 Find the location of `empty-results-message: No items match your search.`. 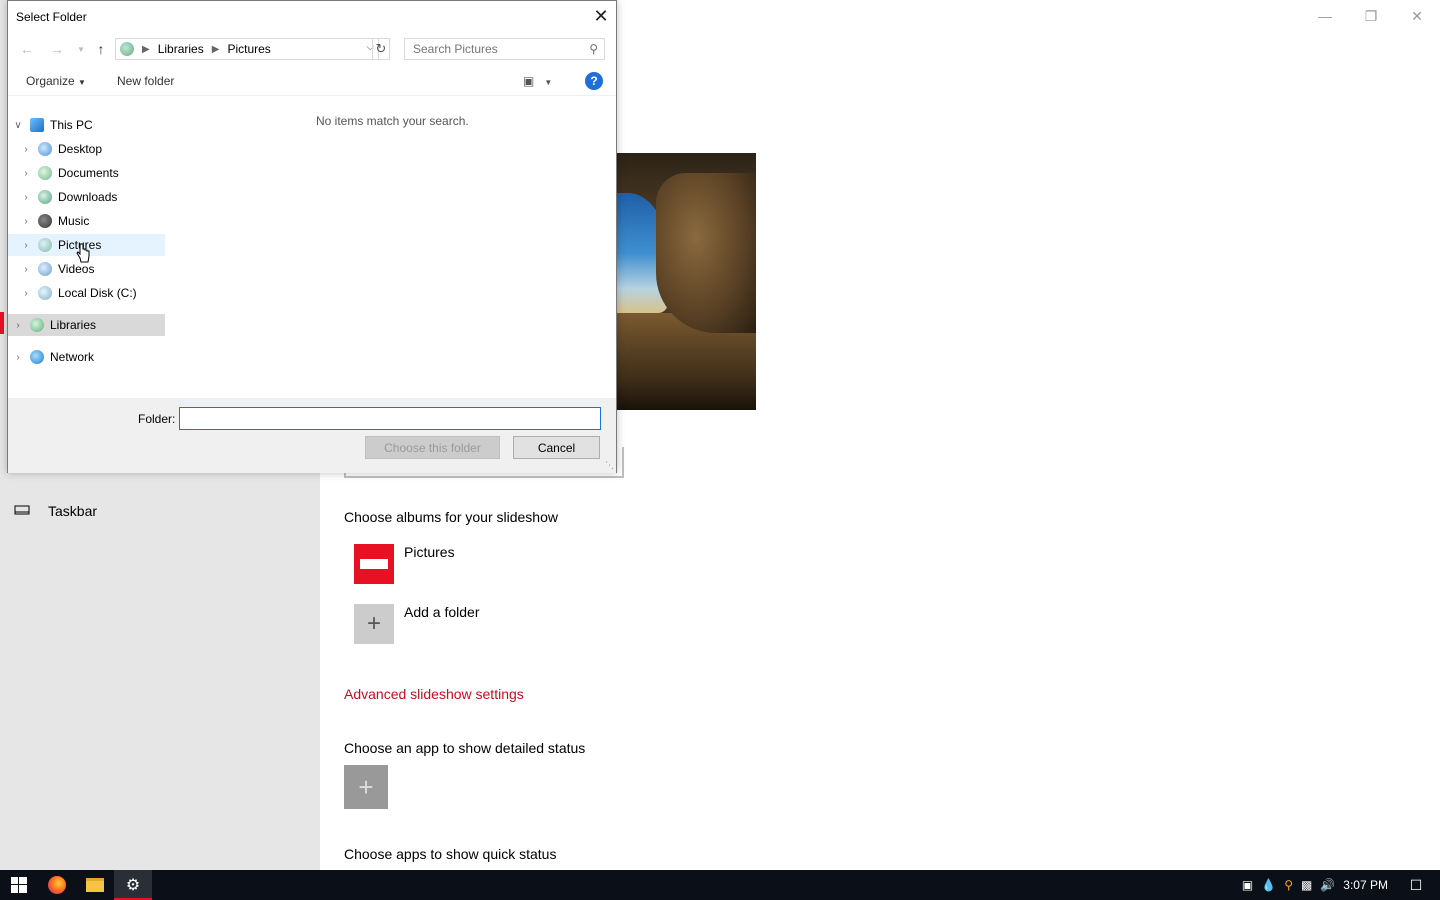

empty-results-message: No items match your search. is located at coordinates (392, 121).